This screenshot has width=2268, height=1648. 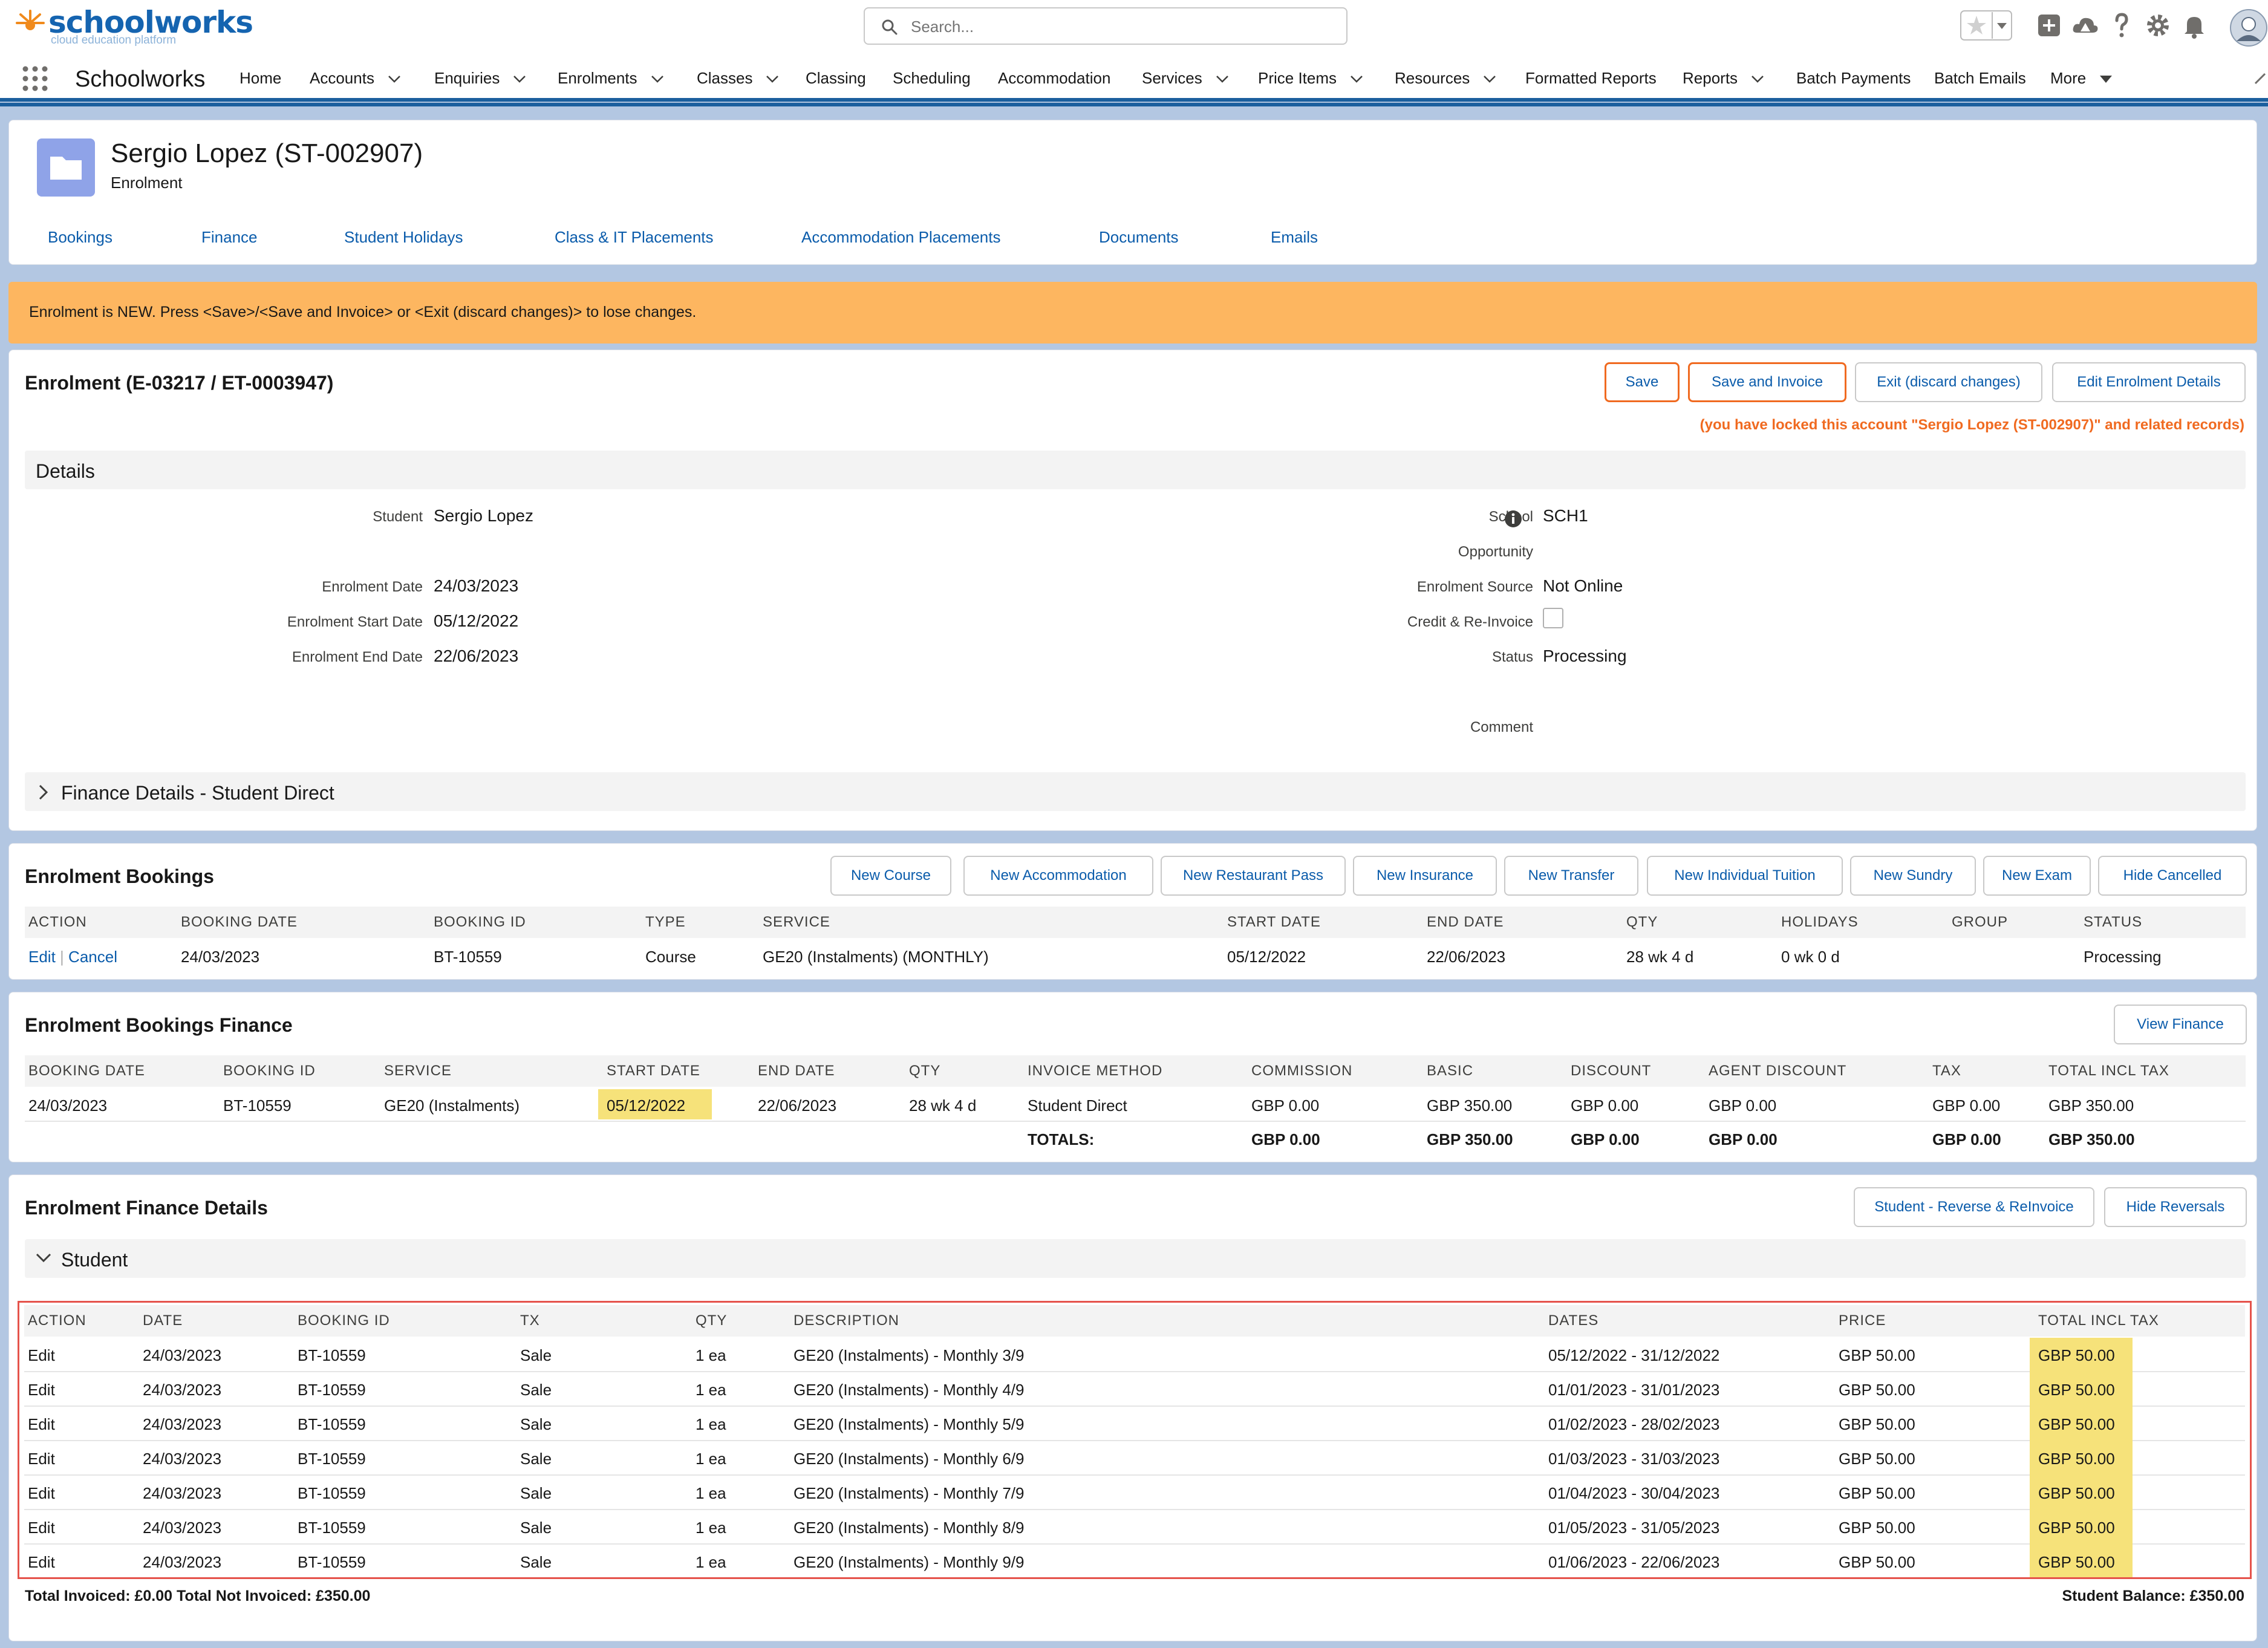 What do you see at coordinates (1745, 876) in the screenshot?
I see `new-individual-tuition-button: New Individual Tuition` at bounding box center [1745, 876].